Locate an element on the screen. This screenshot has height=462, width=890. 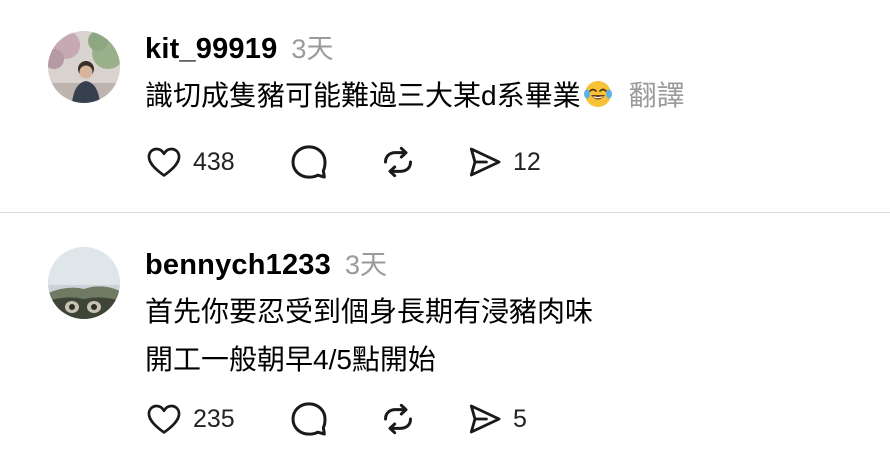
username: bennych1233 is located at coordinates (238, 265).